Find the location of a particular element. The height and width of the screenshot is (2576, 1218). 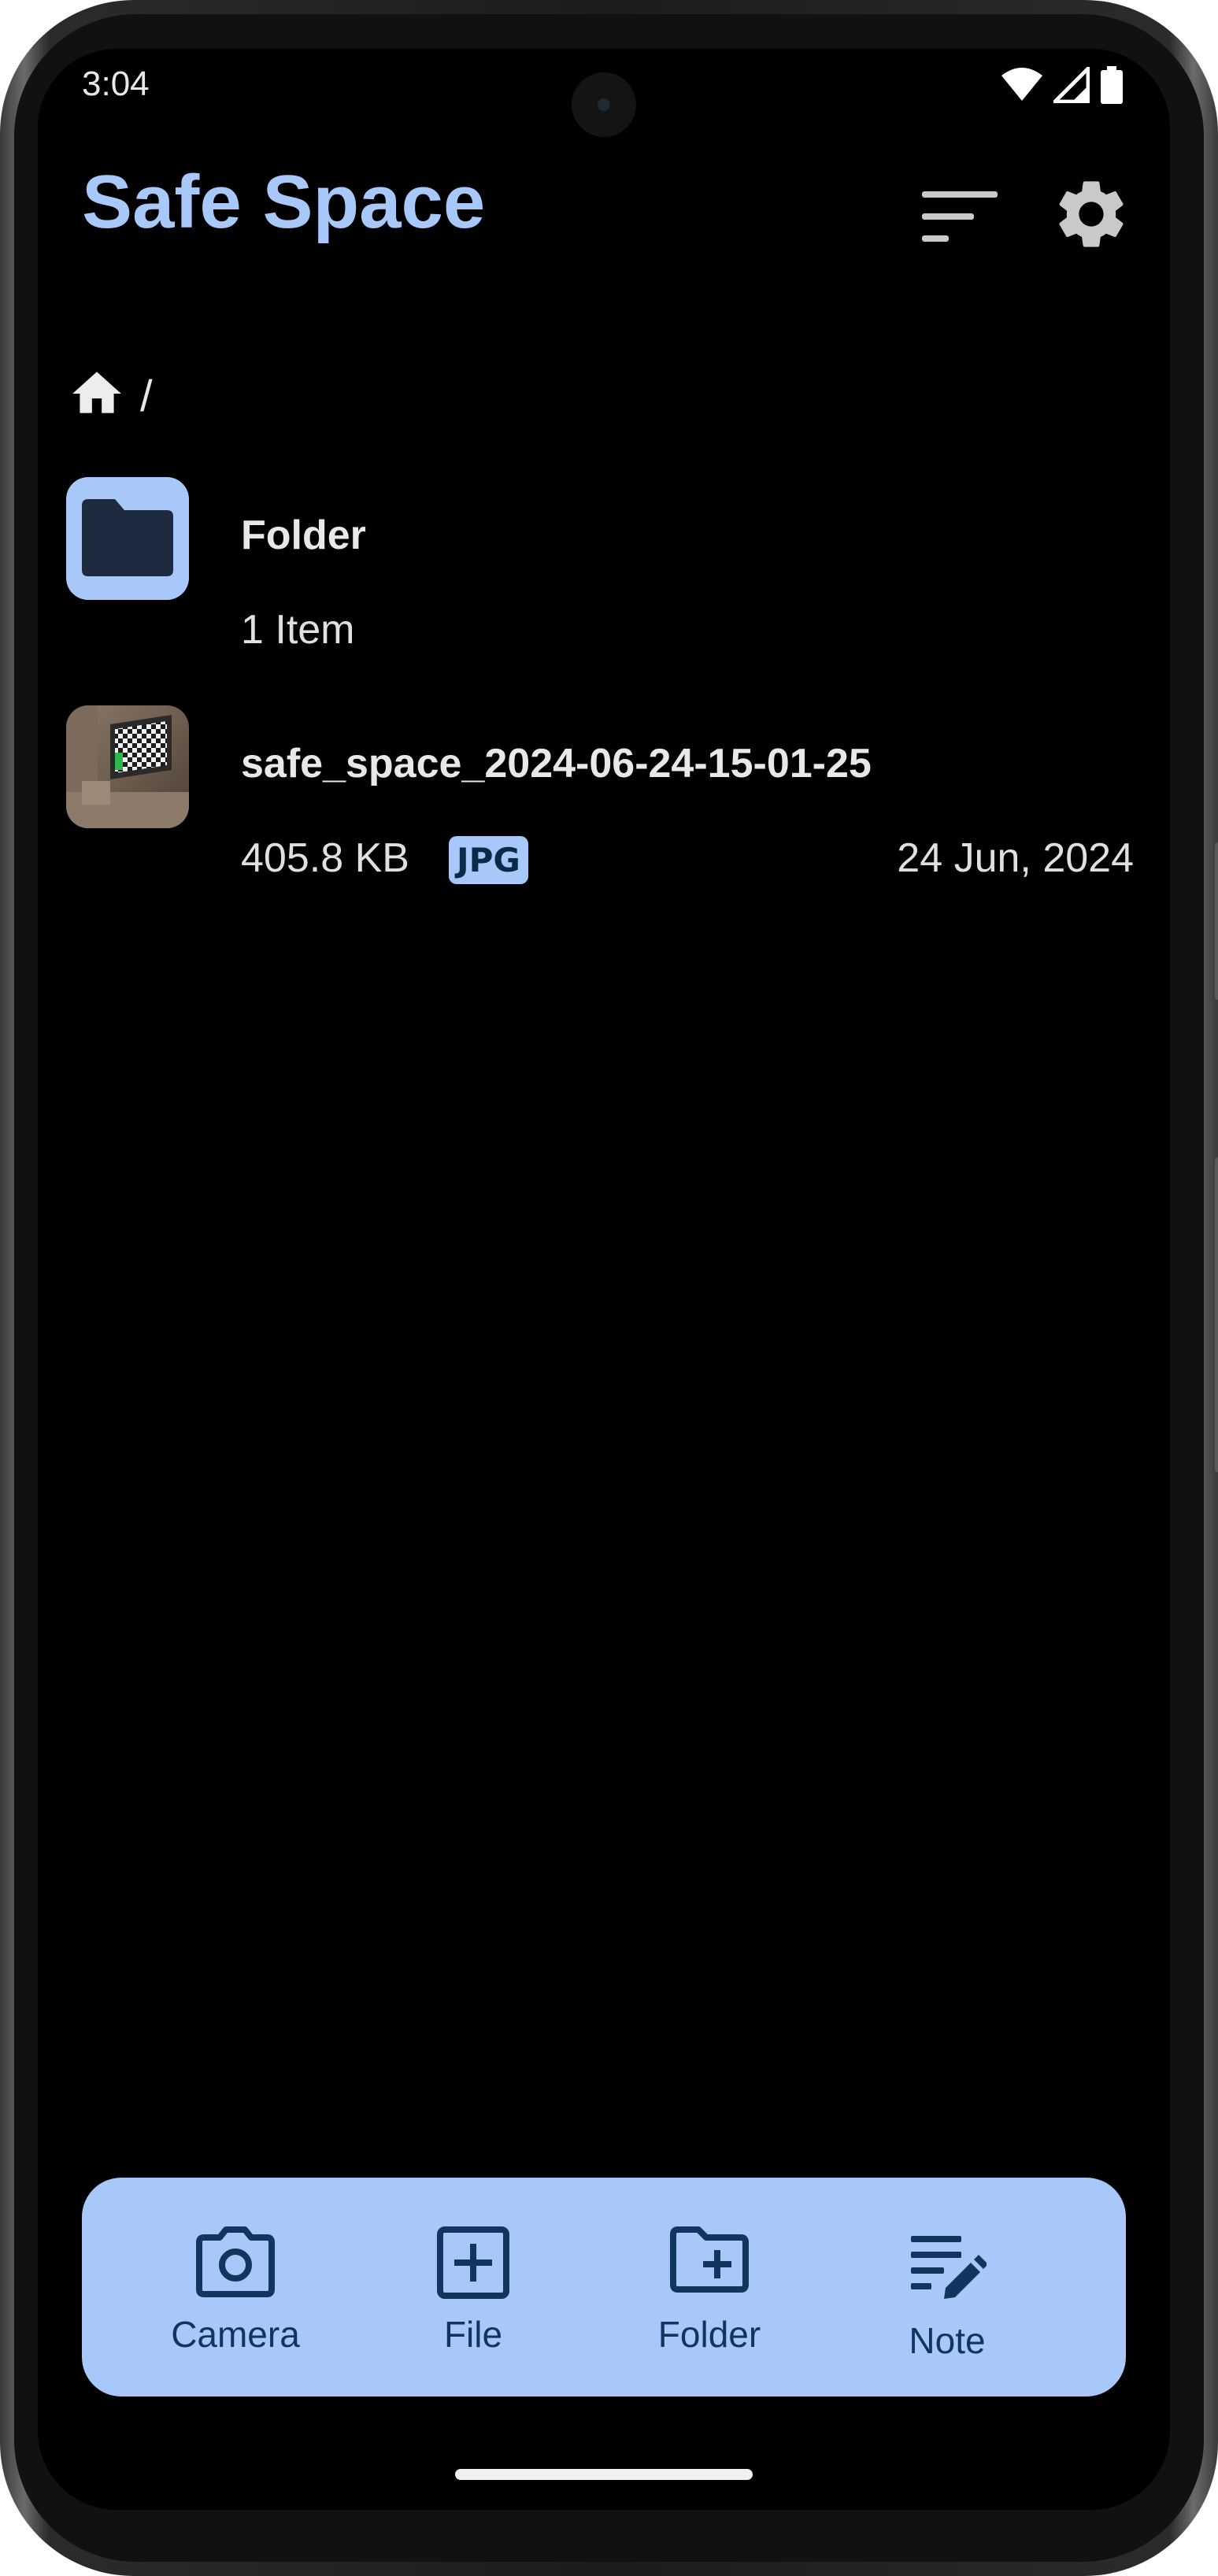

camera-action-label: Camera is located at coordinates (235, 2334).